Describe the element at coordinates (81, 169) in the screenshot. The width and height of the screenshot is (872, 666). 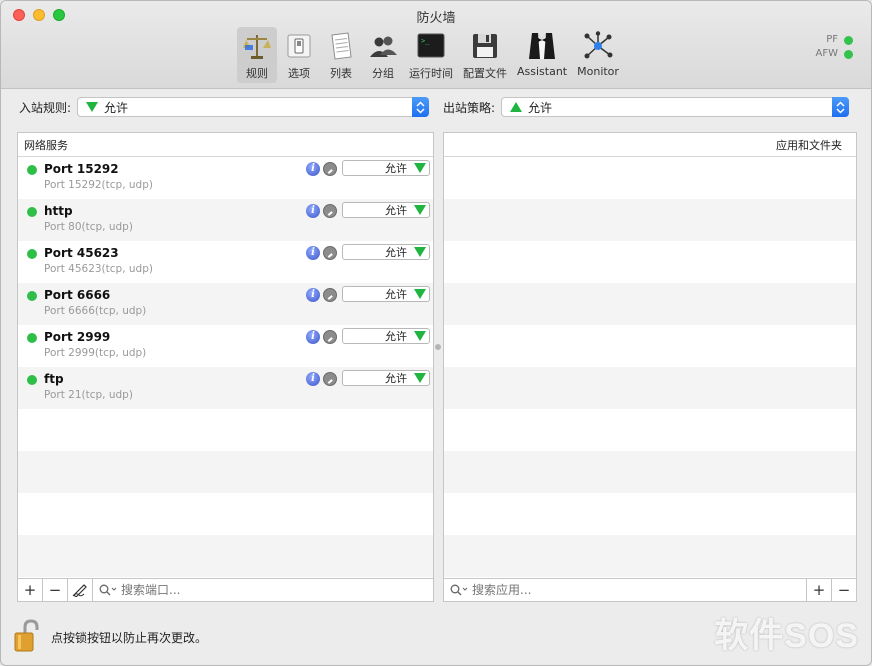
I see `service-name: Port 15292` at that location.